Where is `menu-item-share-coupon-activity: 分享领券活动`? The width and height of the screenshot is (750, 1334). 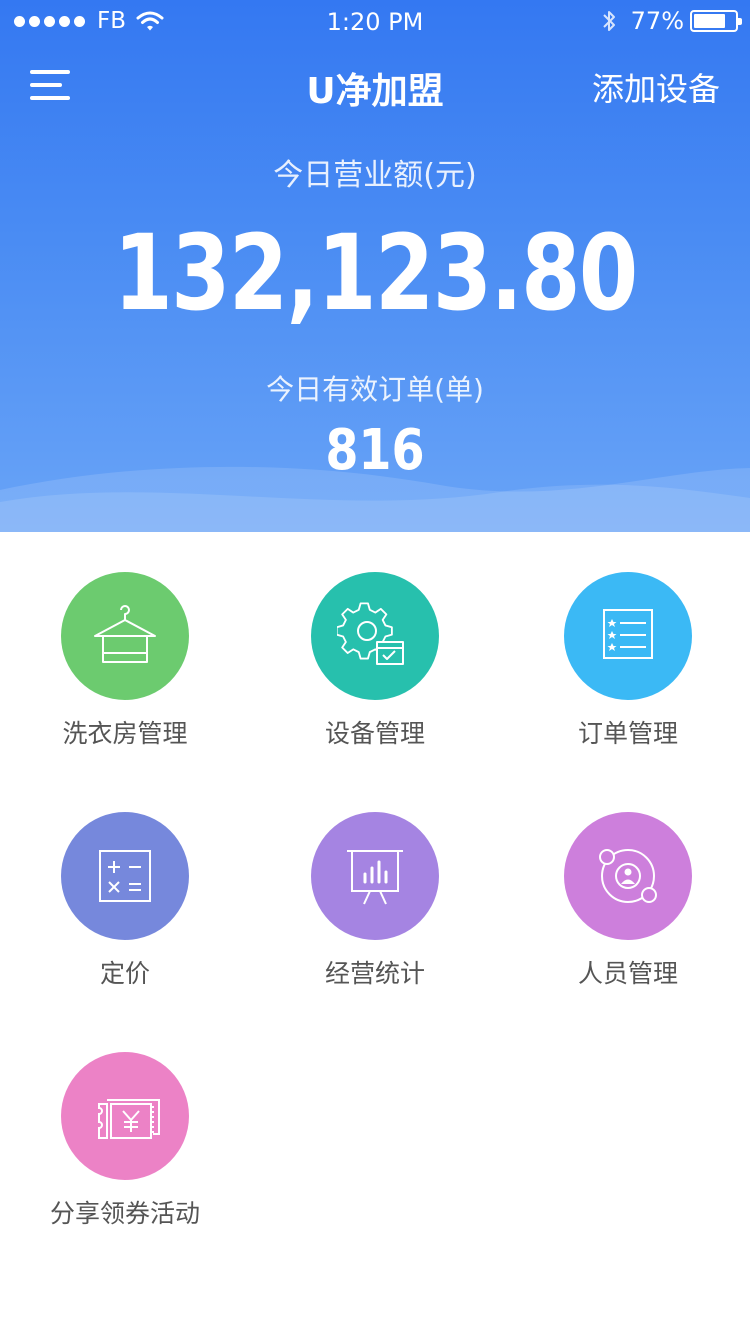
menu-item-share-coupon-activity: 分享领券活动 is located at coordinates (125, 1152).